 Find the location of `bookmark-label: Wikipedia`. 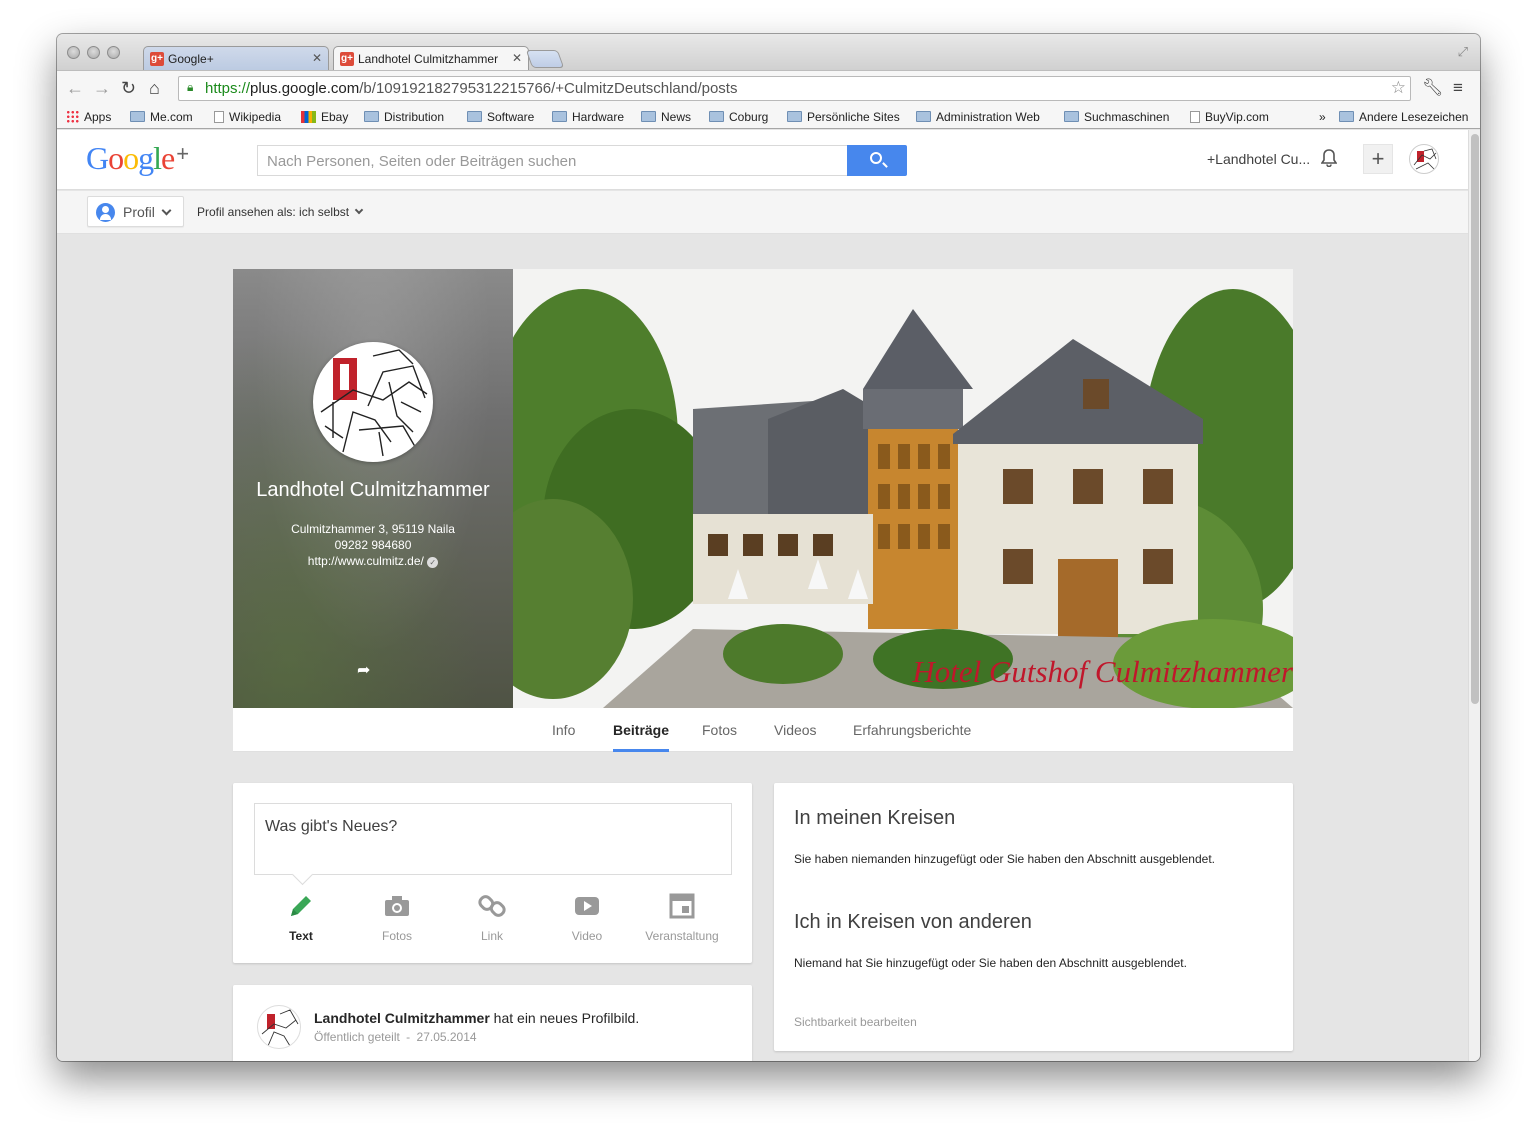

bookmark-label: Wikipedia is located at coordinates (255, 117).